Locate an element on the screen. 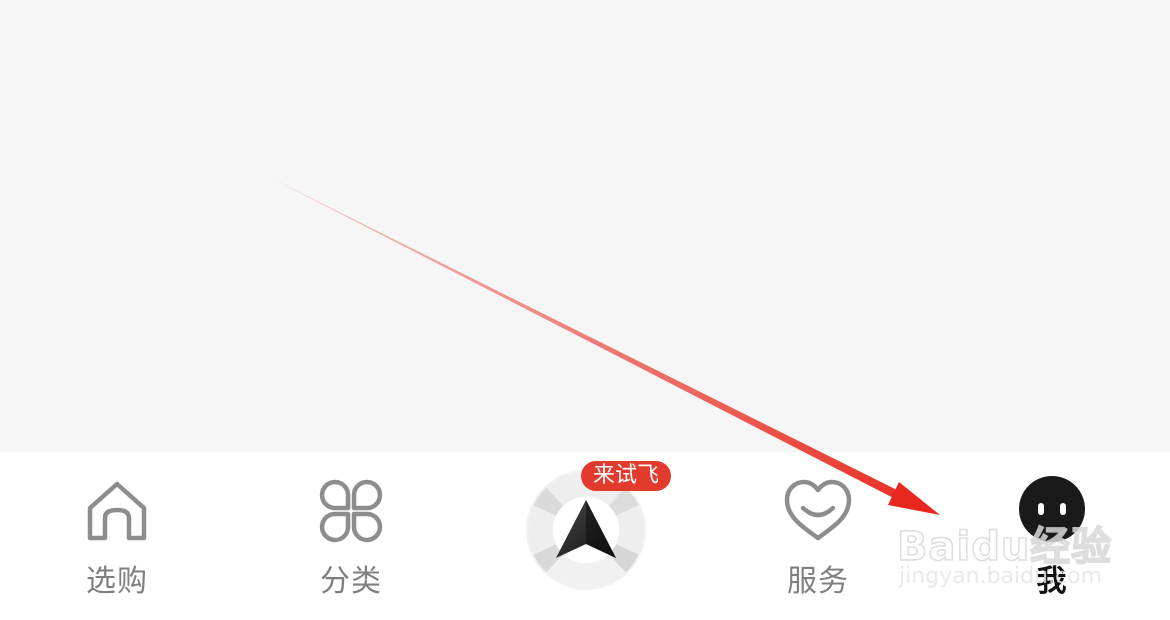 The width and height of the screenshot is (1170, 620). four-petal-grid-icon is located at coordinates (351, 511).